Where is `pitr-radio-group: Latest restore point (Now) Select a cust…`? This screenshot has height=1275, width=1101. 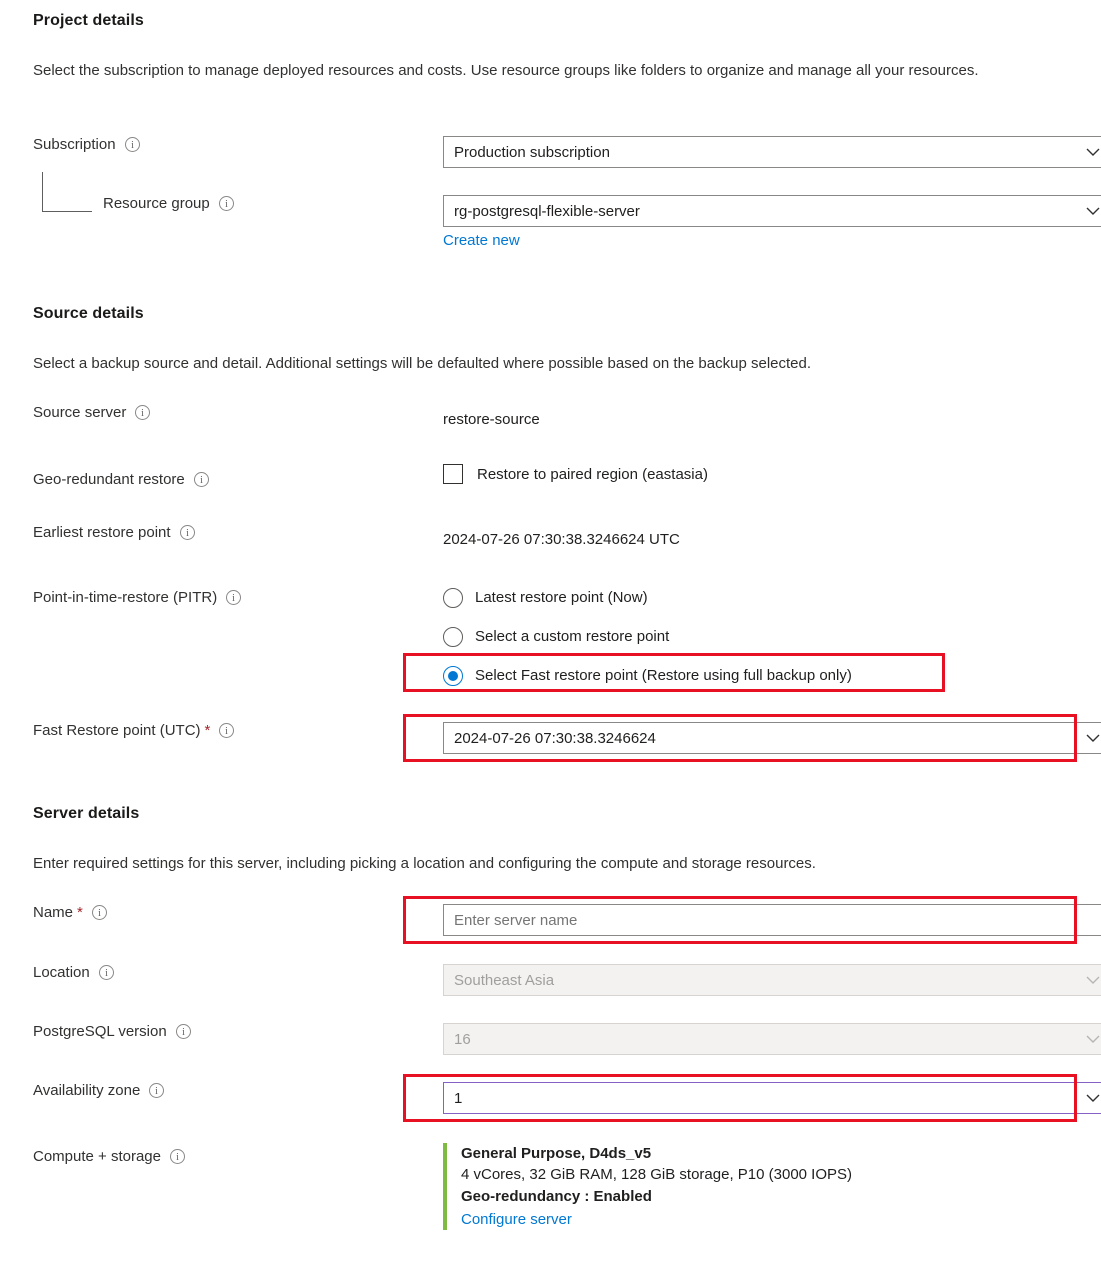 pitr-radio-group: Latest restore point (Now) Select a cust… is located at coordinates (760, 636).